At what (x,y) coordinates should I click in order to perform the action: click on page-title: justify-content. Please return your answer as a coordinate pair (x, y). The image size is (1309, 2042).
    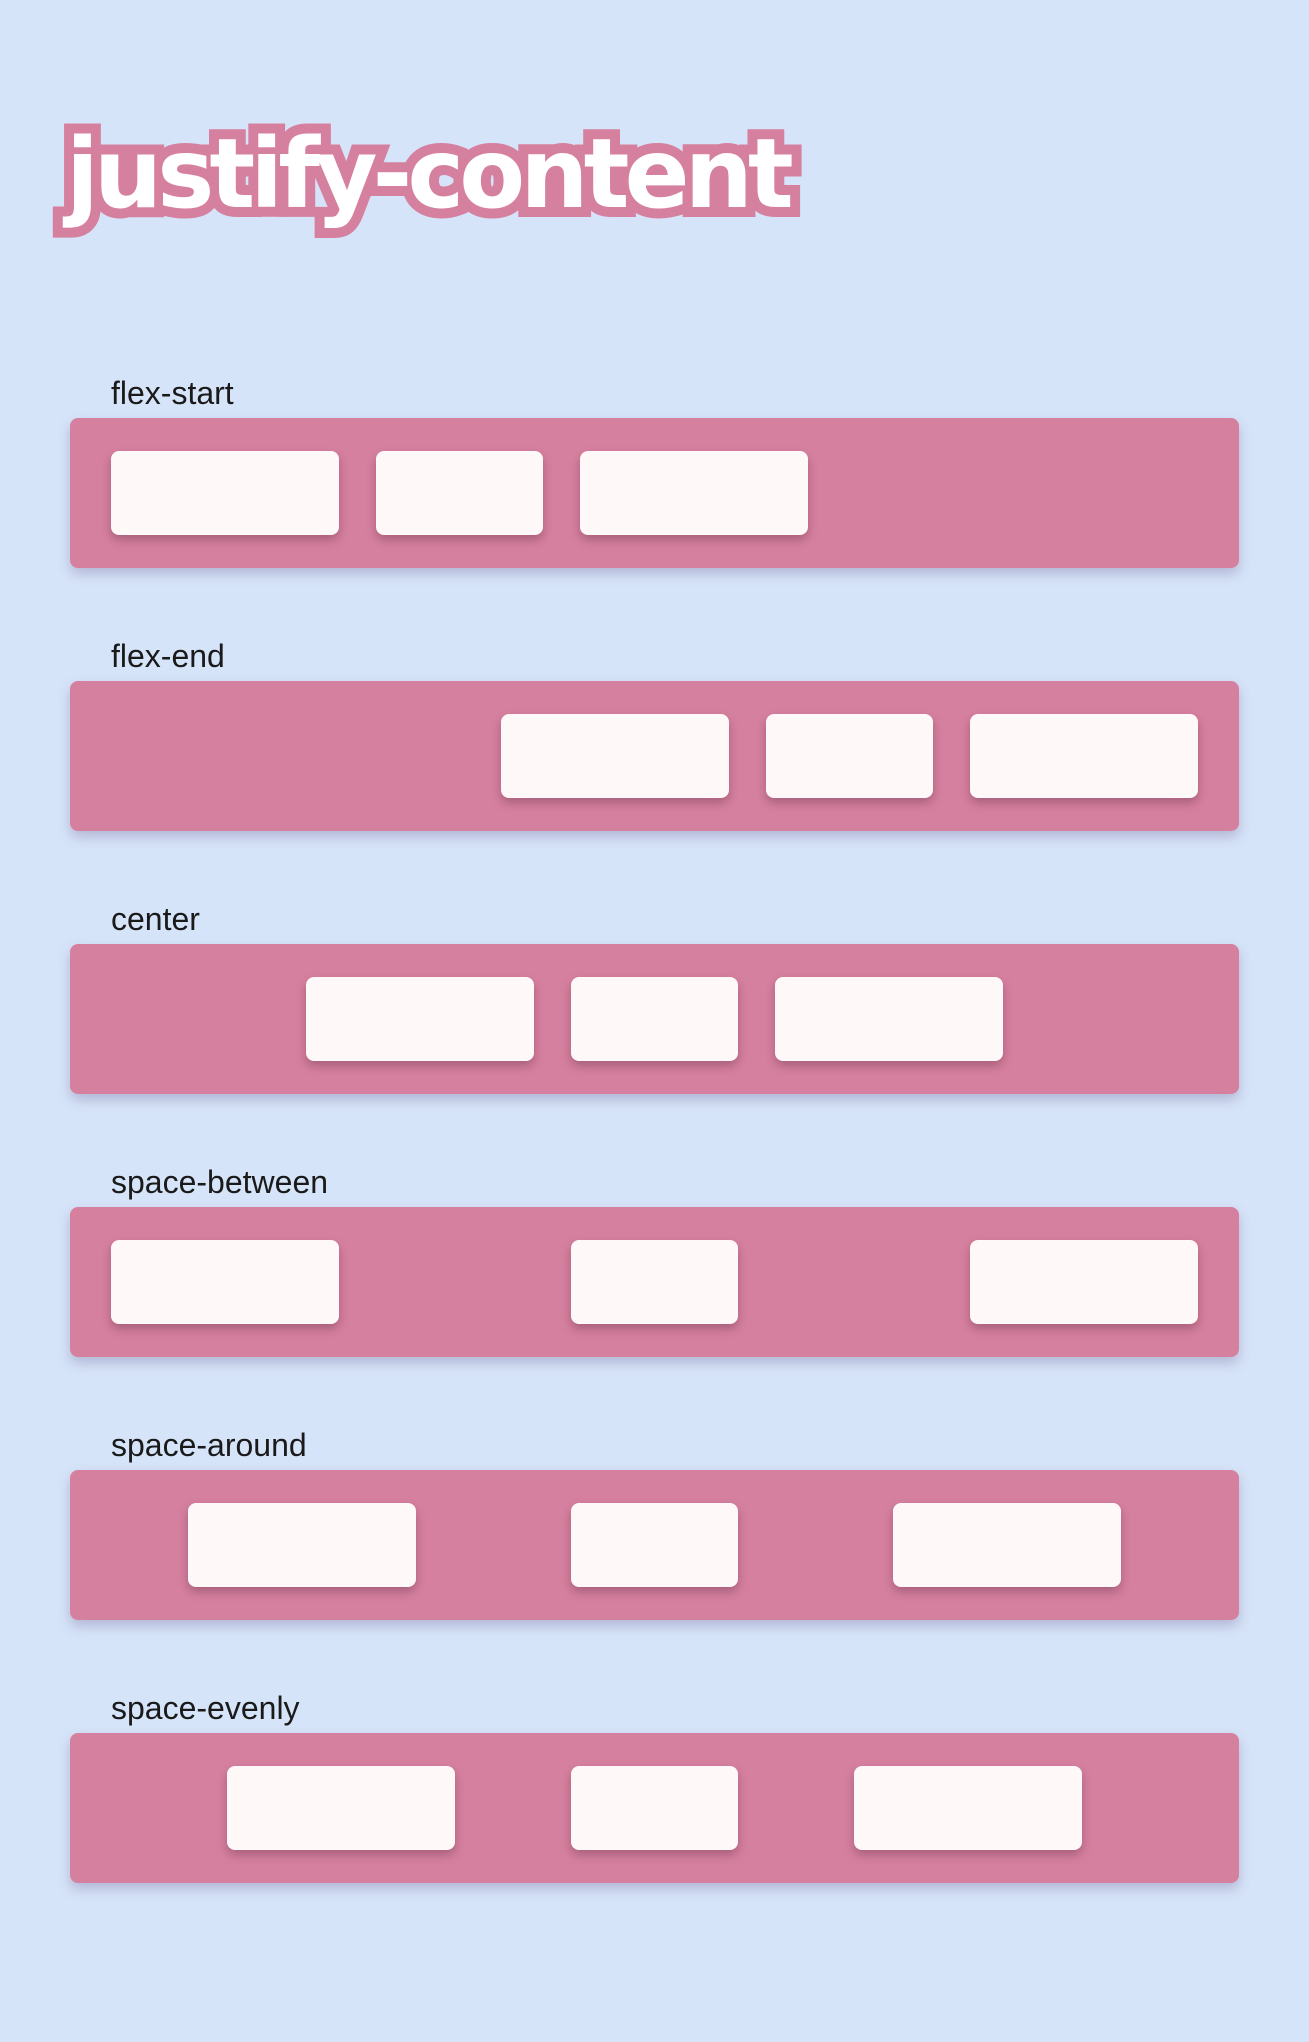
    Looking at the image, I should click on (430, 174).